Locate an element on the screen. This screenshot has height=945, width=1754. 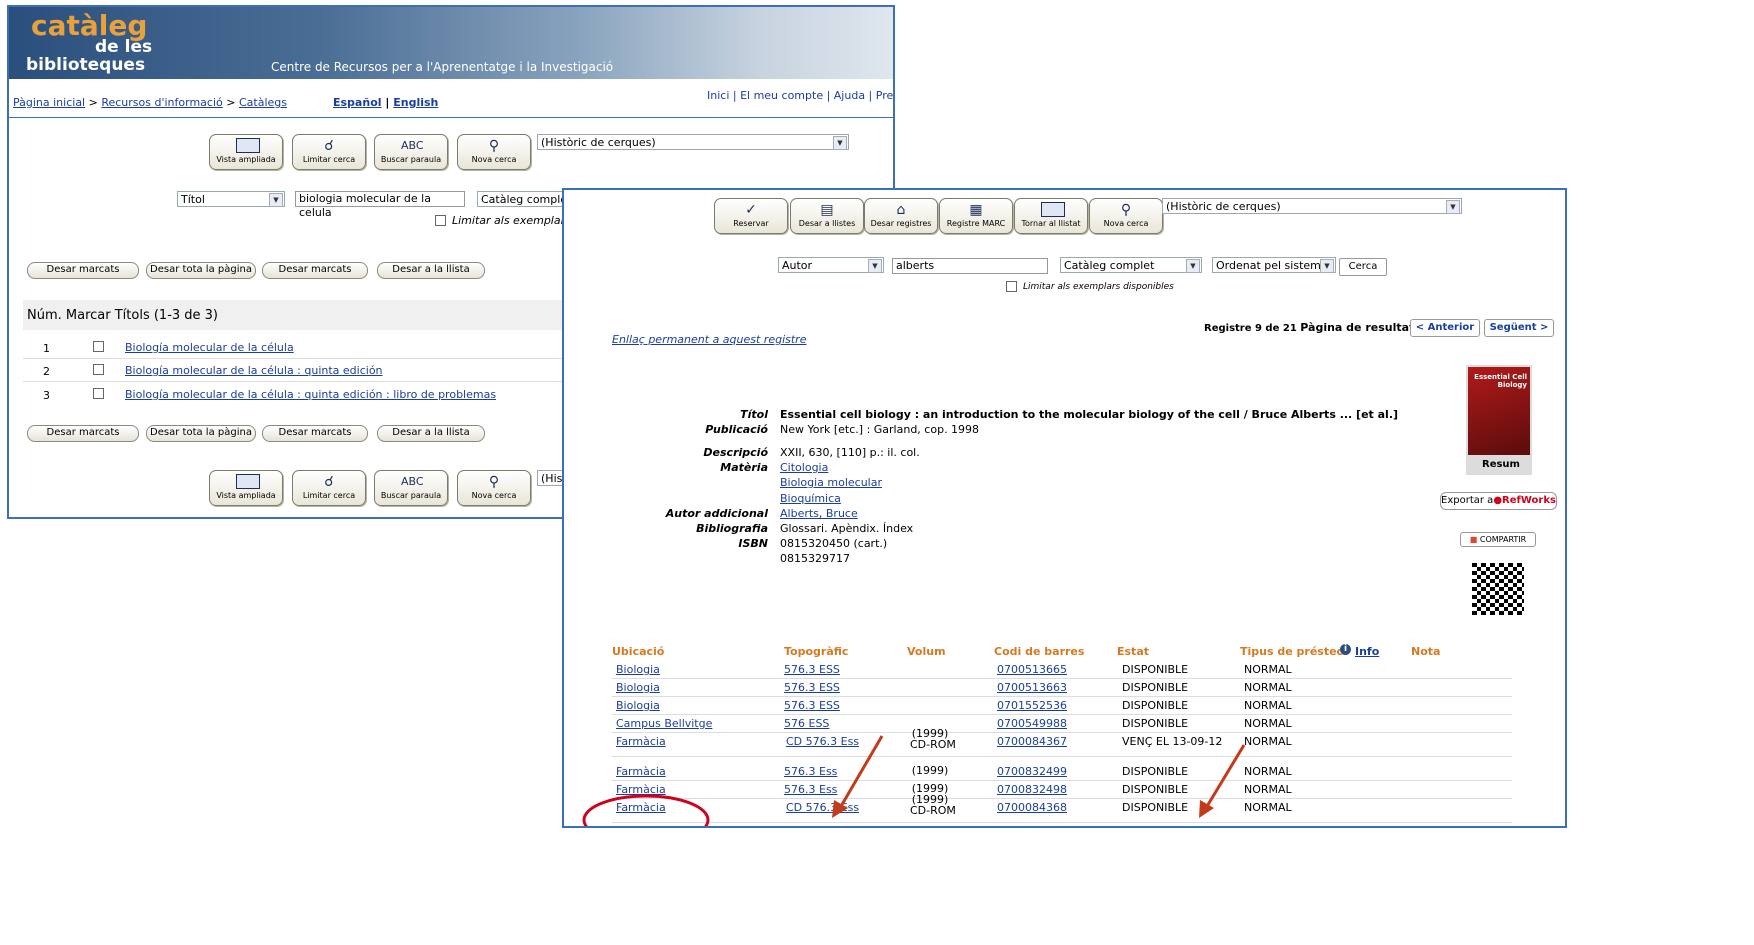
select-value: (His is located at coordinates (552, 478).